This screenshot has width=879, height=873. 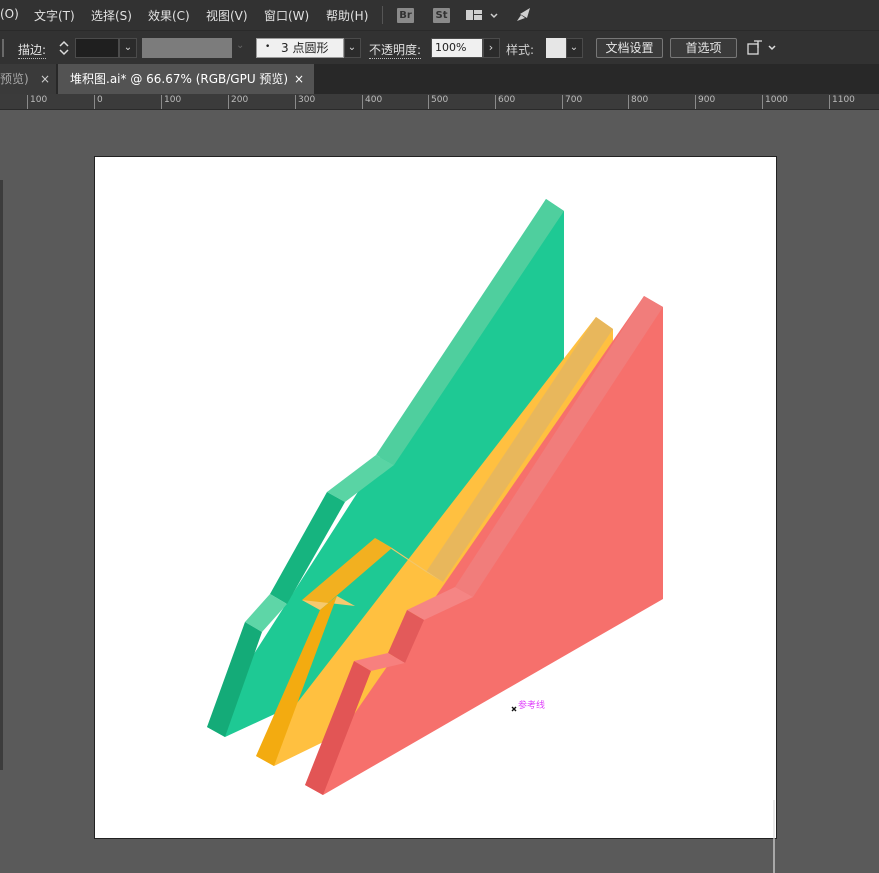 I want to click on opacity-arrow: ›, so click(x=491, y=48).